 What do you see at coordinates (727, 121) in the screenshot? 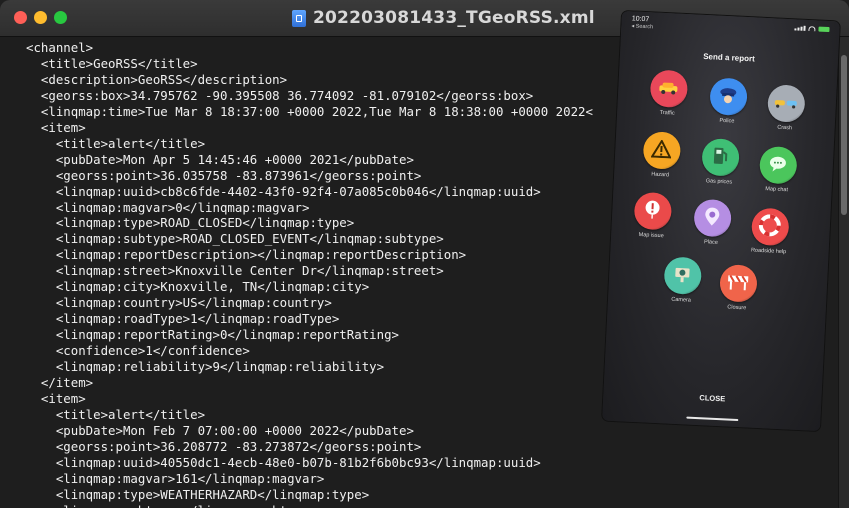
I see `report-label: Police` at bounding box center [727, 121].